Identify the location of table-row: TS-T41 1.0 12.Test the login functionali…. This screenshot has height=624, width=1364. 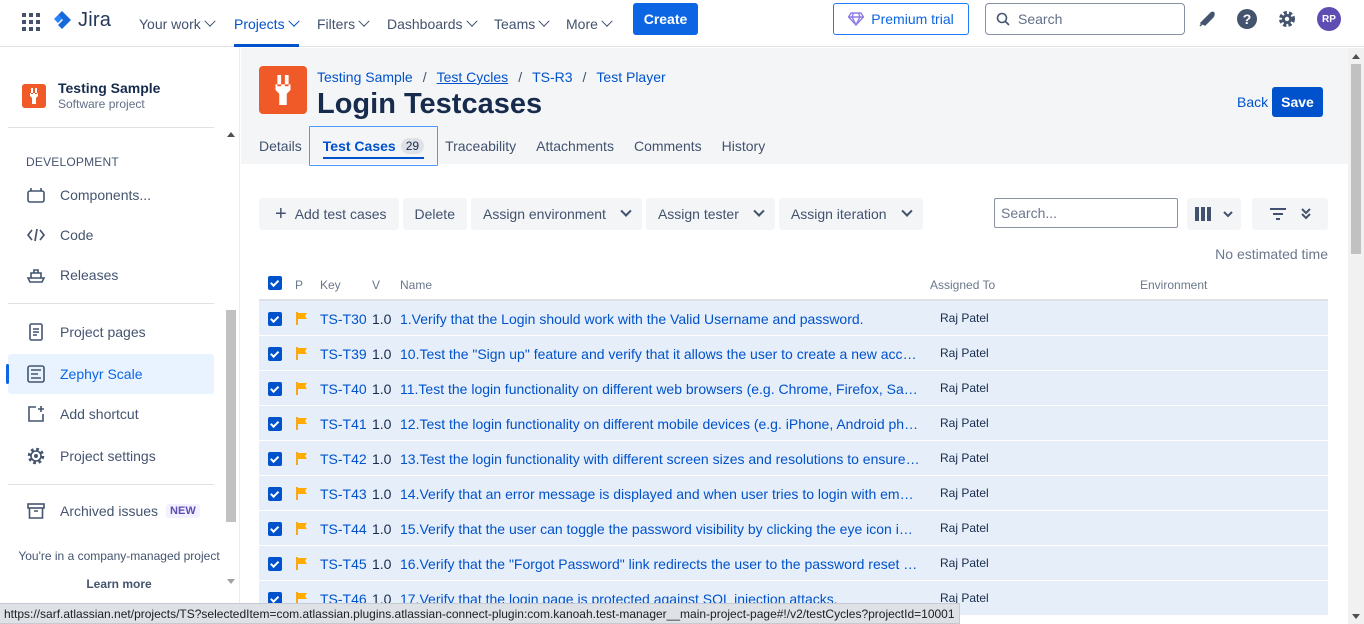
(793, 423).